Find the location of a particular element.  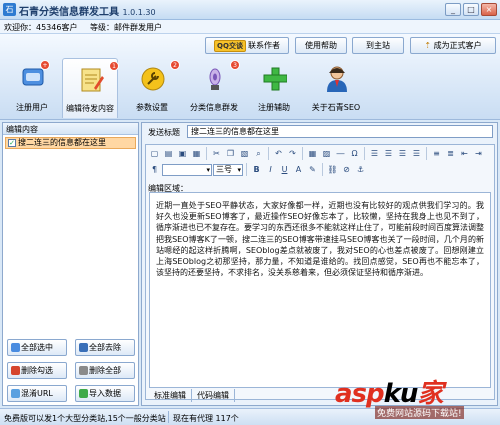

step-badge-3: 3 is located at coordinates (235, 65).